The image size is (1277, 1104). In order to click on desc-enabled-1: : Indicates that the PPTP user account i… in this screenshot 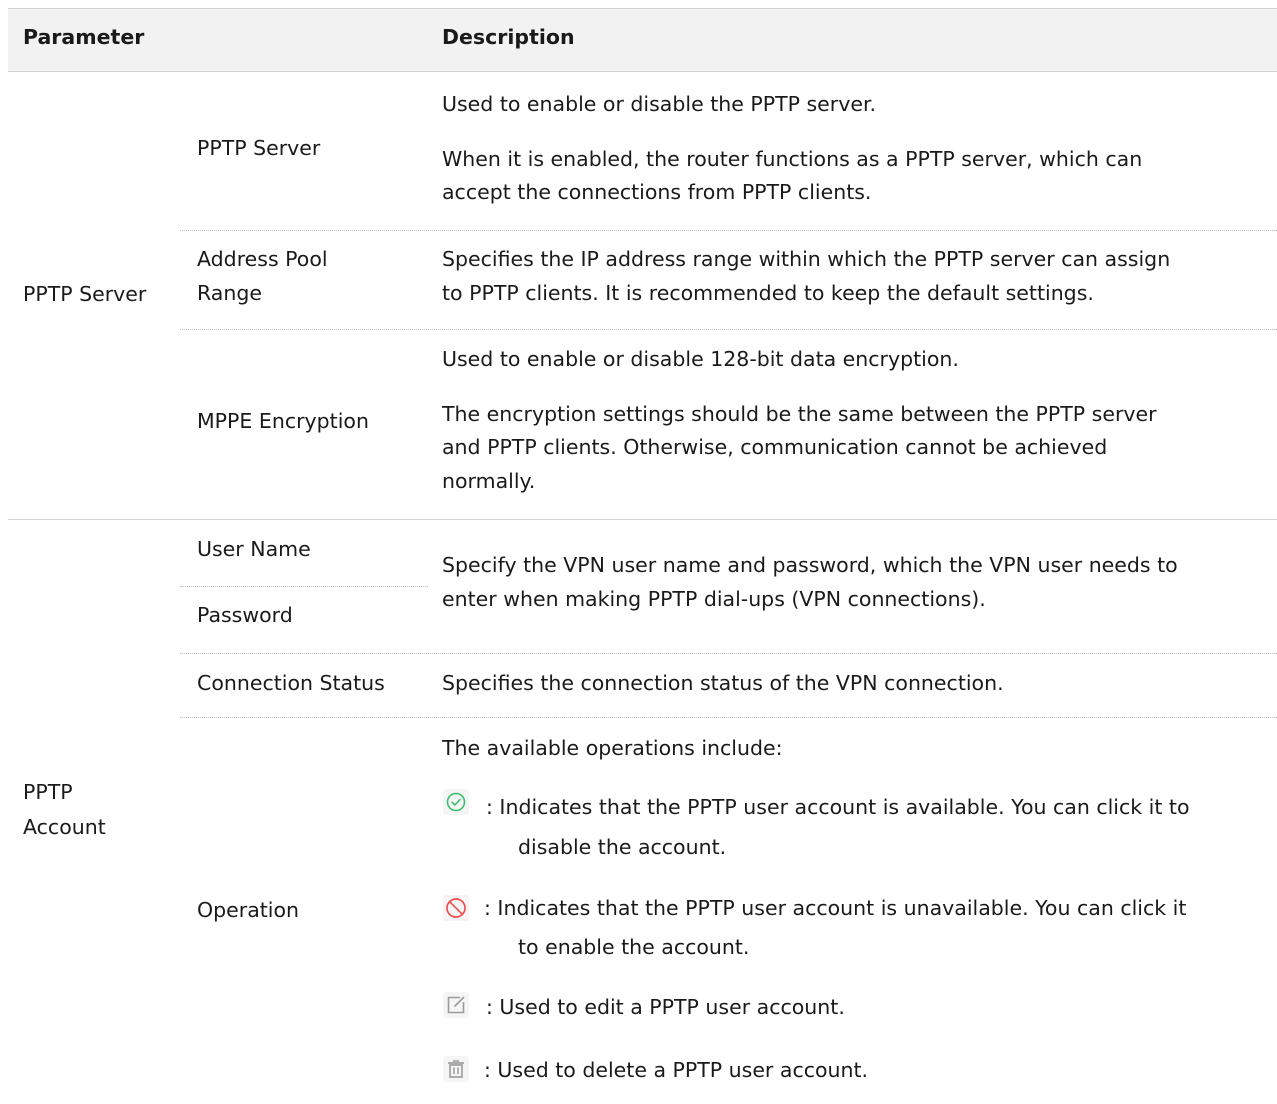, I will do `click(838, 807)`.